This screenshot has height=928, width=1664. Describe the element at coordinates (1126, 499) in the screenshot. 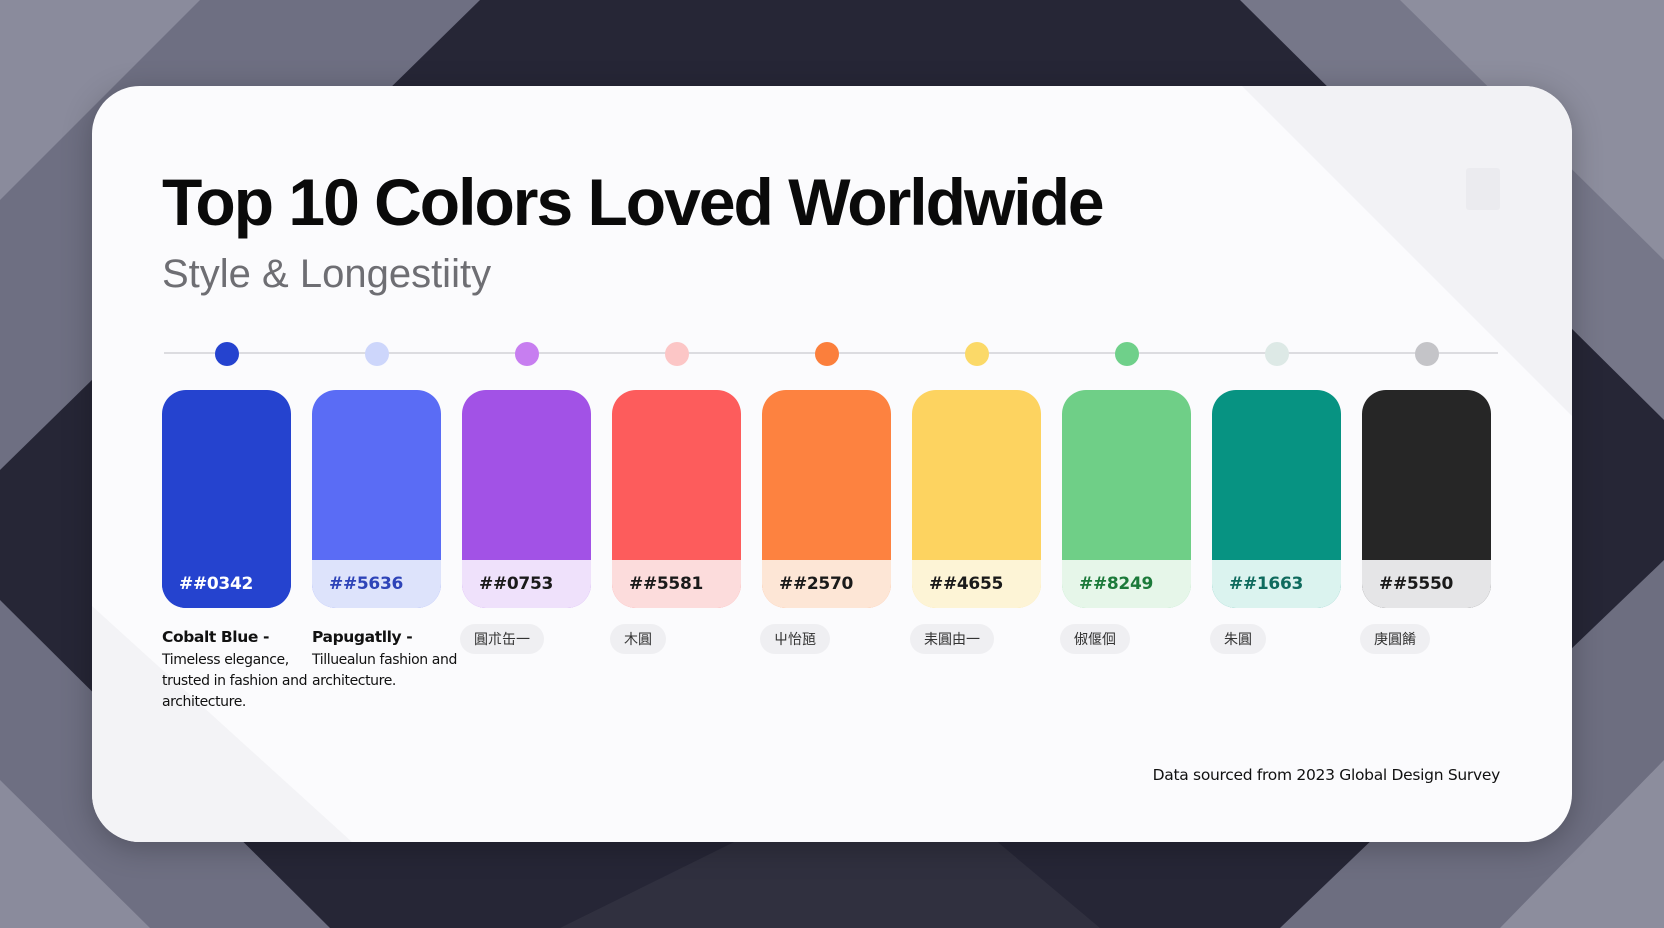

I see `color-swatch: ##8249` at that location.